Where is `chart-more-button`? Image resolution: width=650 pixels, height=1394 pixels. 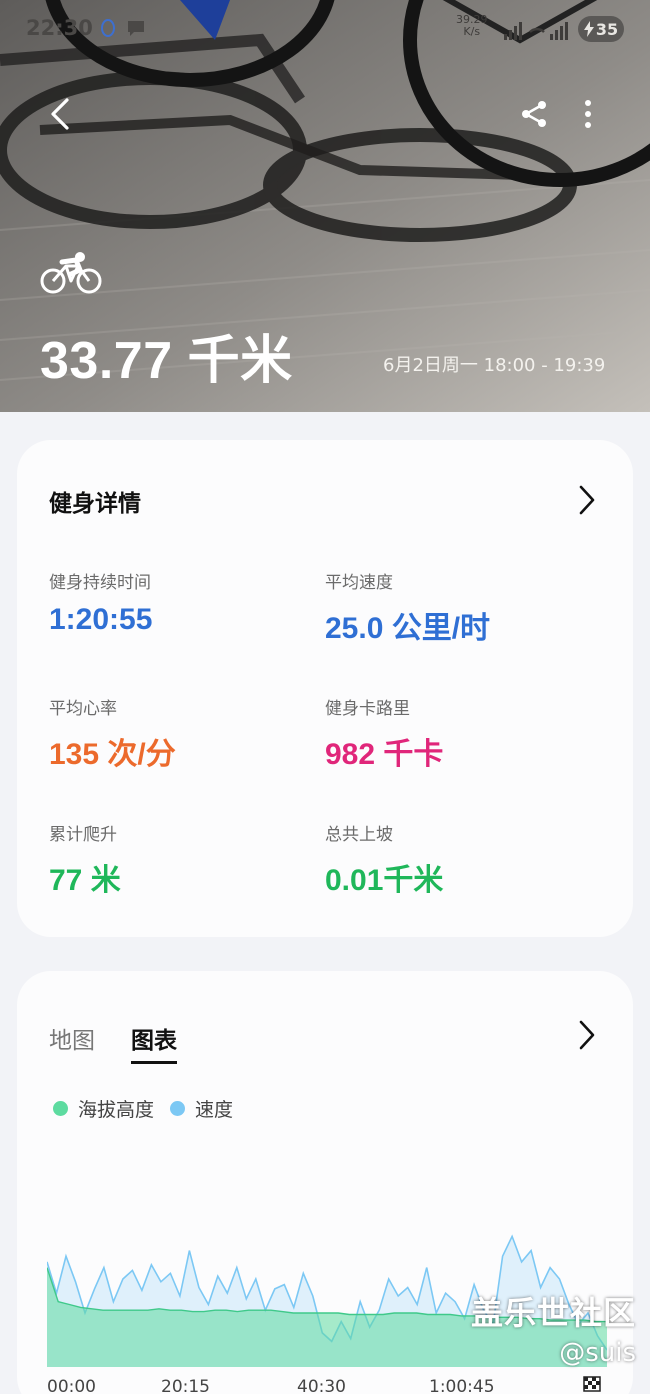 chart-more-button is located at coordinates (587, 1035).